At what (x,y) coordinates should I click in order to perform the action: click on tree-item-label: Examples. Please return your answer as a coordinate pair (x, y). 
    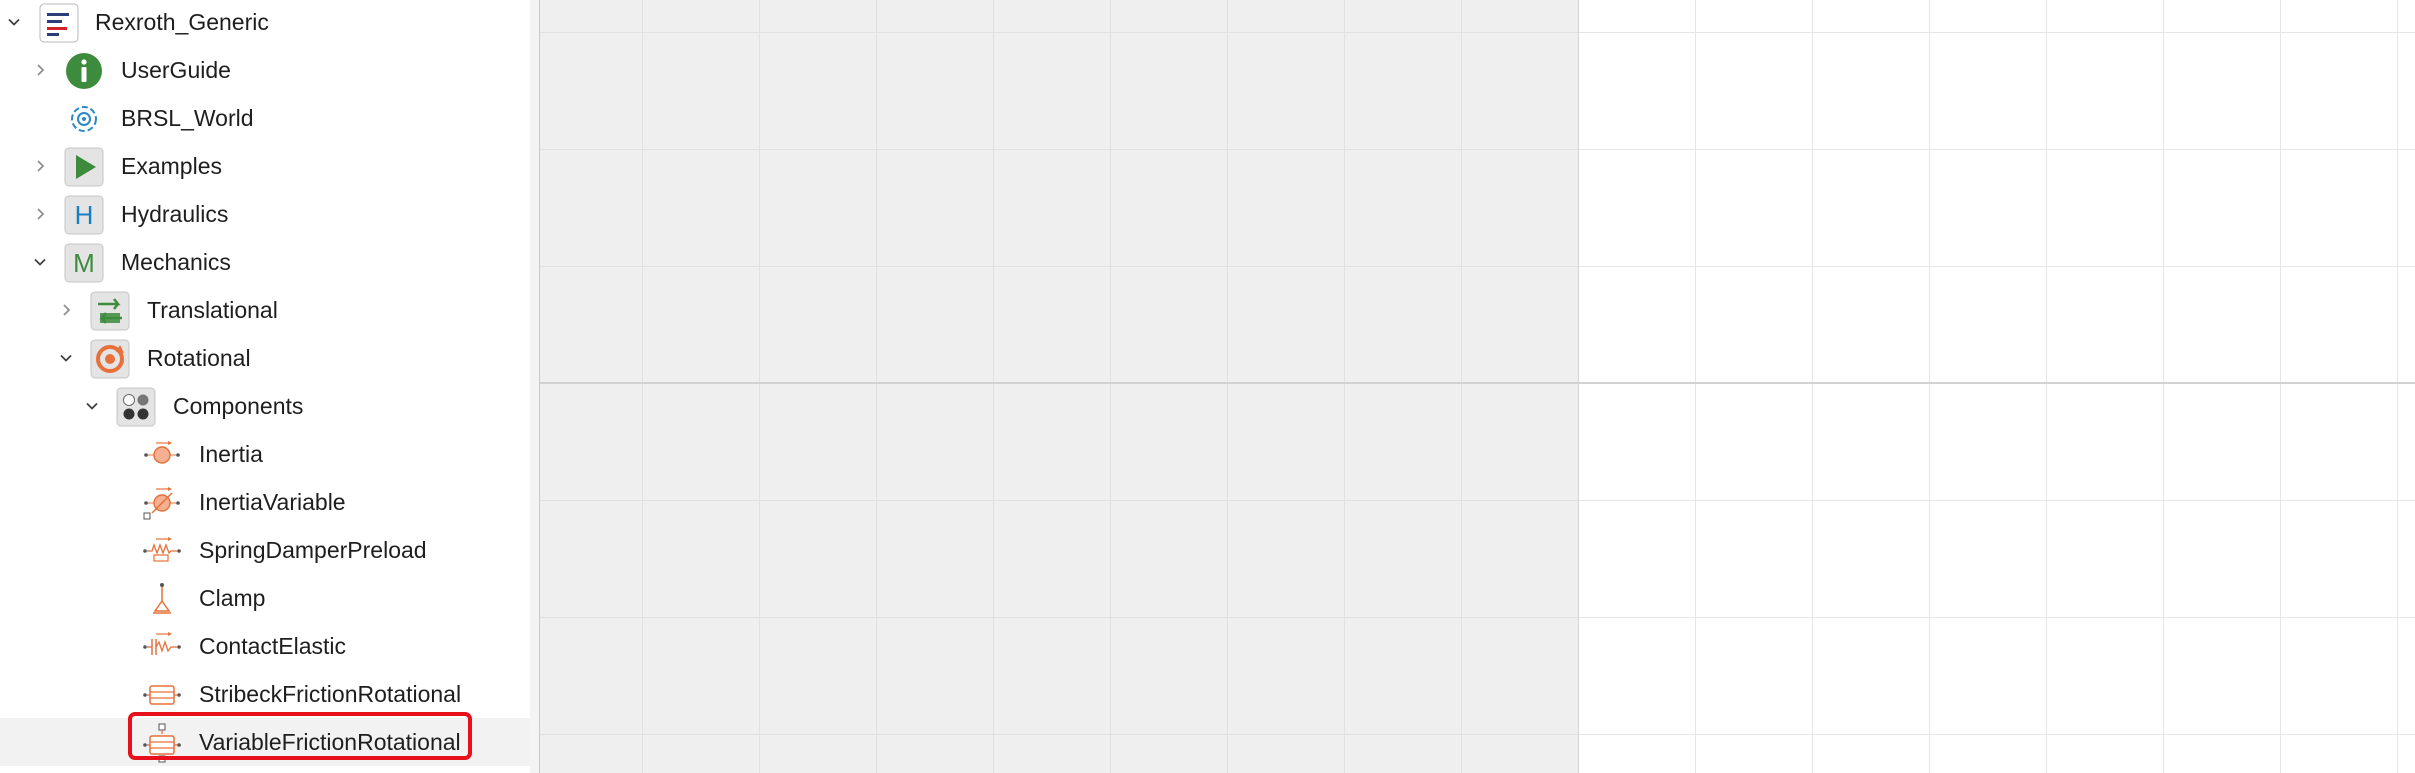
    Looking at the image, I should click on (171, 166).